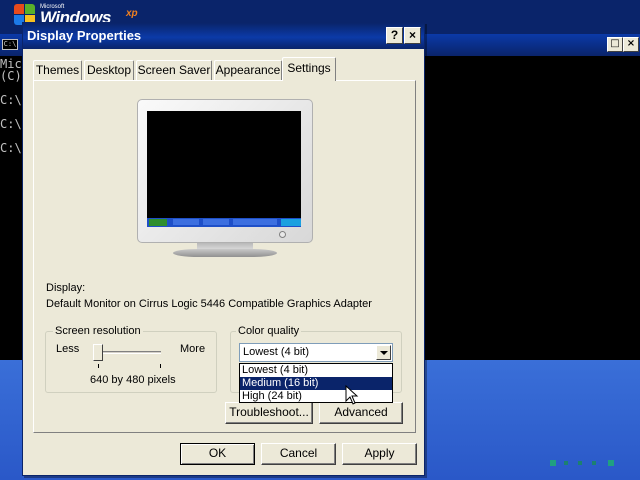 Image resolution: width=640 pixels, height=480 pixels. I want to click on color-option-high: High (24 bit), so click(316, 396).